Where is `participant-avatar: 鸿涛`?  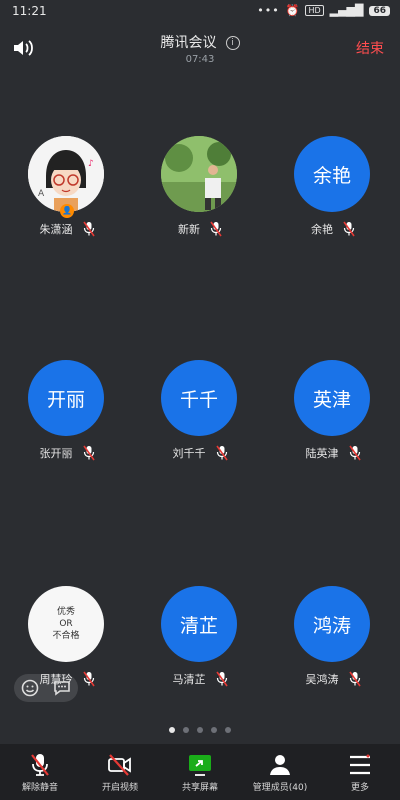
participant-avatar: 鸿涛 is located at coordinates (332, 624).